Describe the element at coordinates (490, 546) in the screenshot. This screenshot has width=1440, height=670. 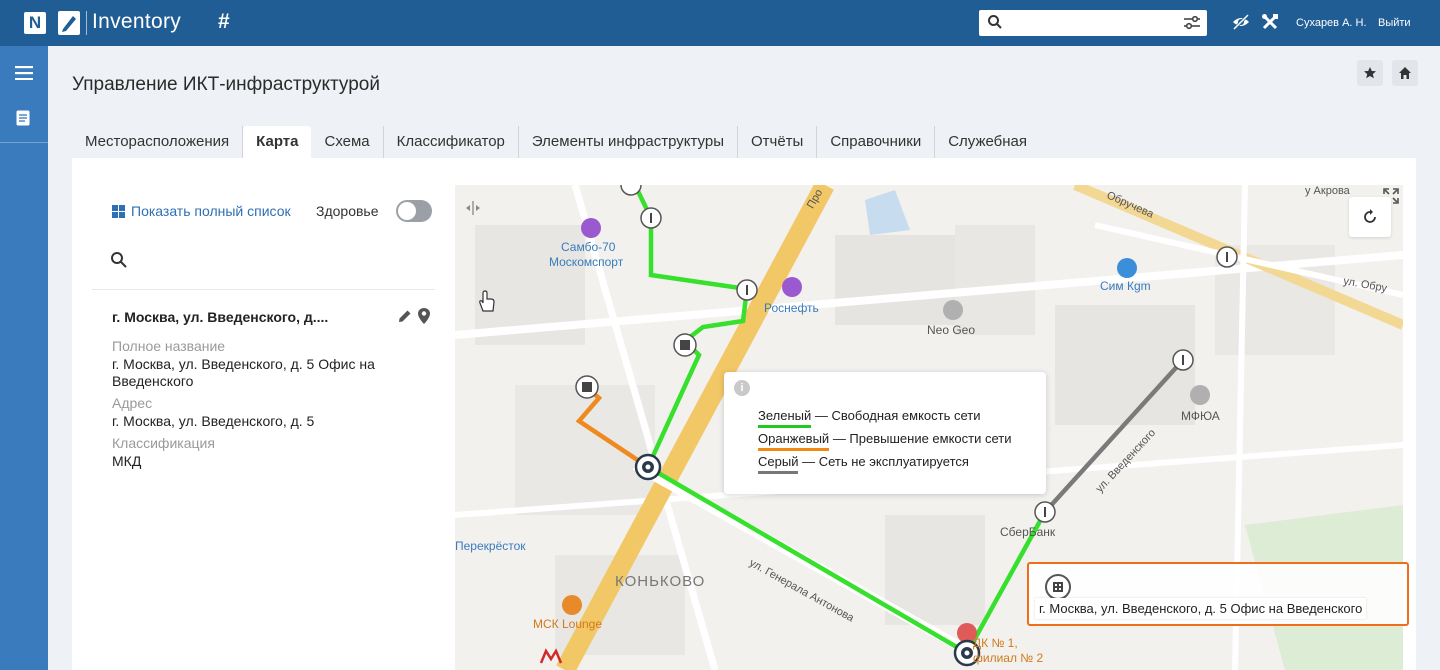
I see `poi-label-perekrestok: Перекрёсток` at that location.